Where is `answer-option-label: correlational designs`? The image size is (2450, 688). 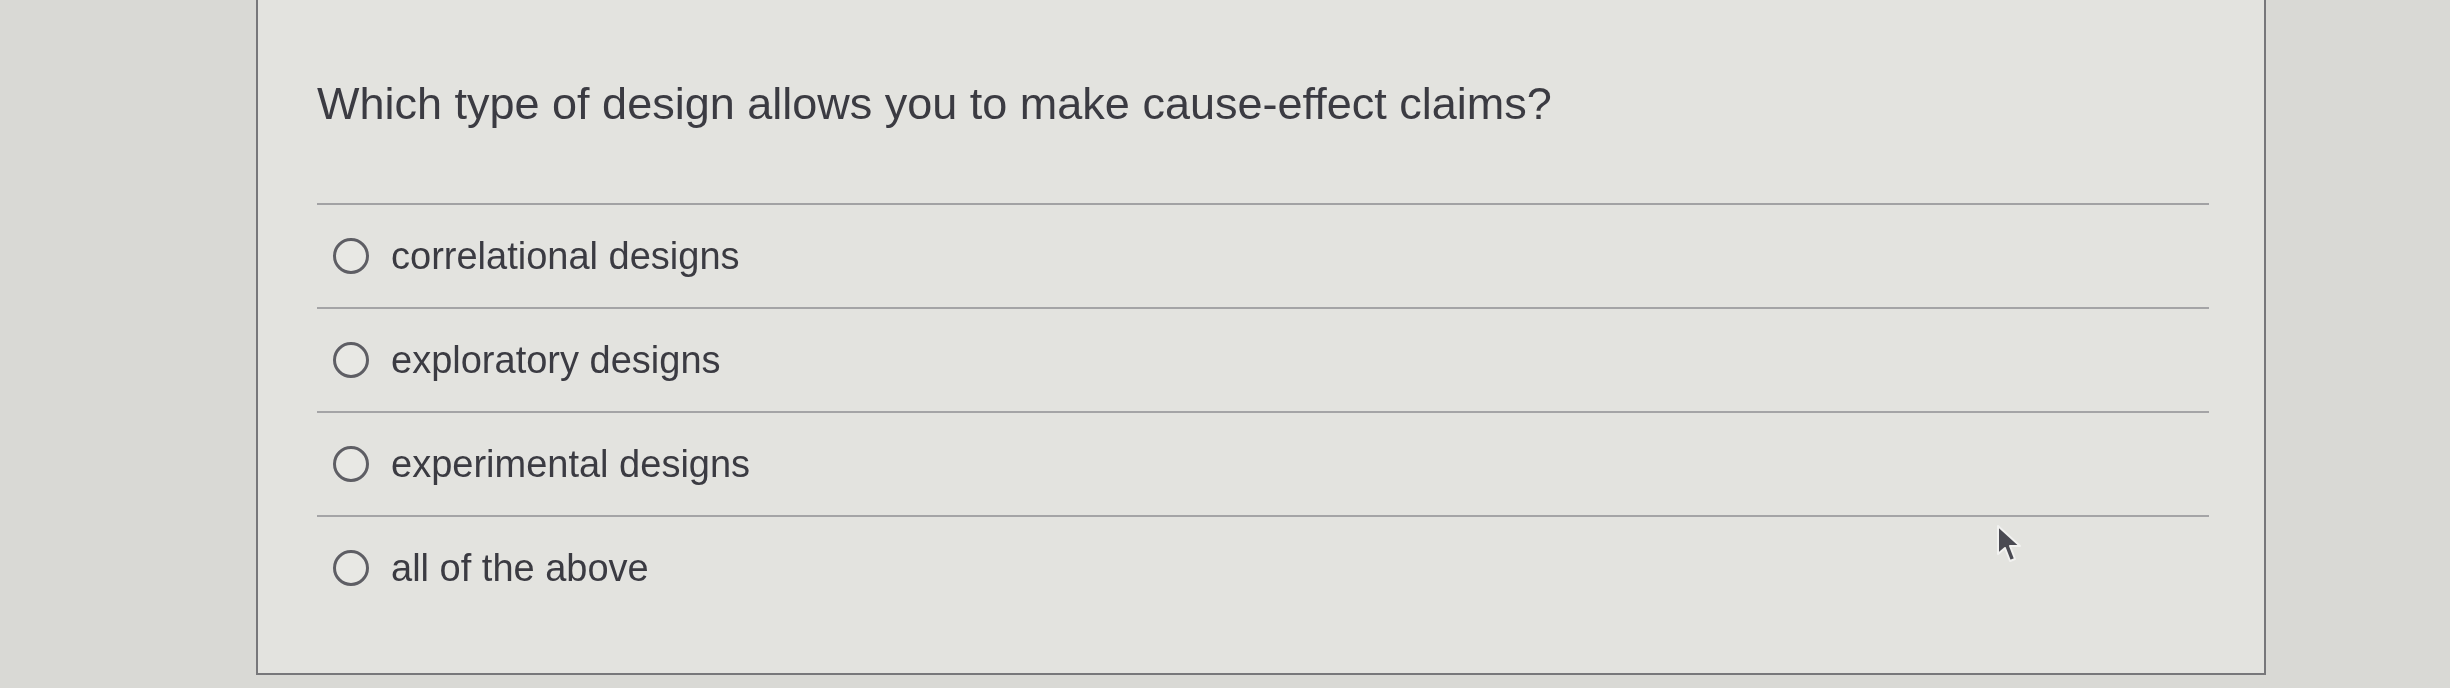
answer-option-label: correlational designs is located at coordinates (565, 256).